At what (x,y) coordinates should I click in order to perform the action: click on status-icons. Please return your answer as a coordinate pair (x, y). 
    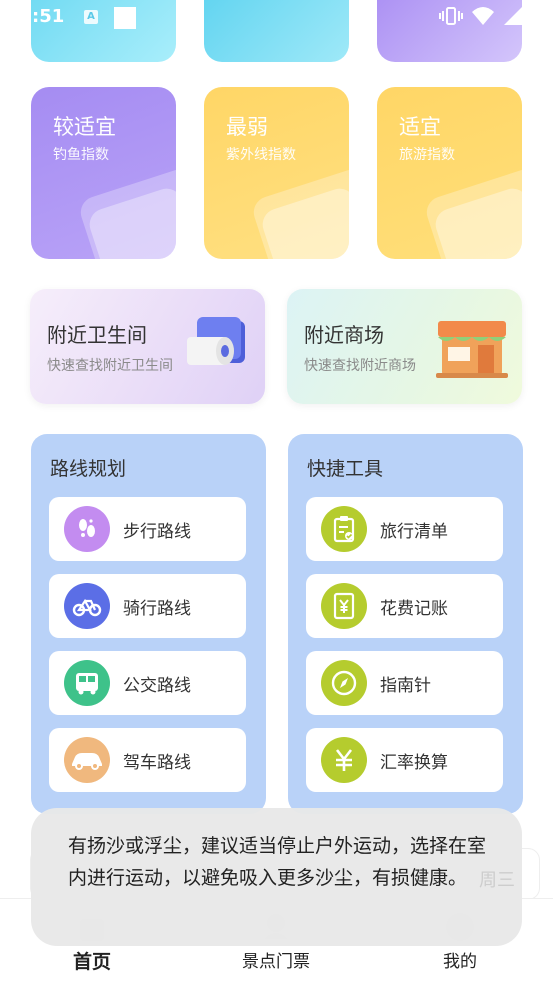
    Looking at the image, I should click on (481, 16).